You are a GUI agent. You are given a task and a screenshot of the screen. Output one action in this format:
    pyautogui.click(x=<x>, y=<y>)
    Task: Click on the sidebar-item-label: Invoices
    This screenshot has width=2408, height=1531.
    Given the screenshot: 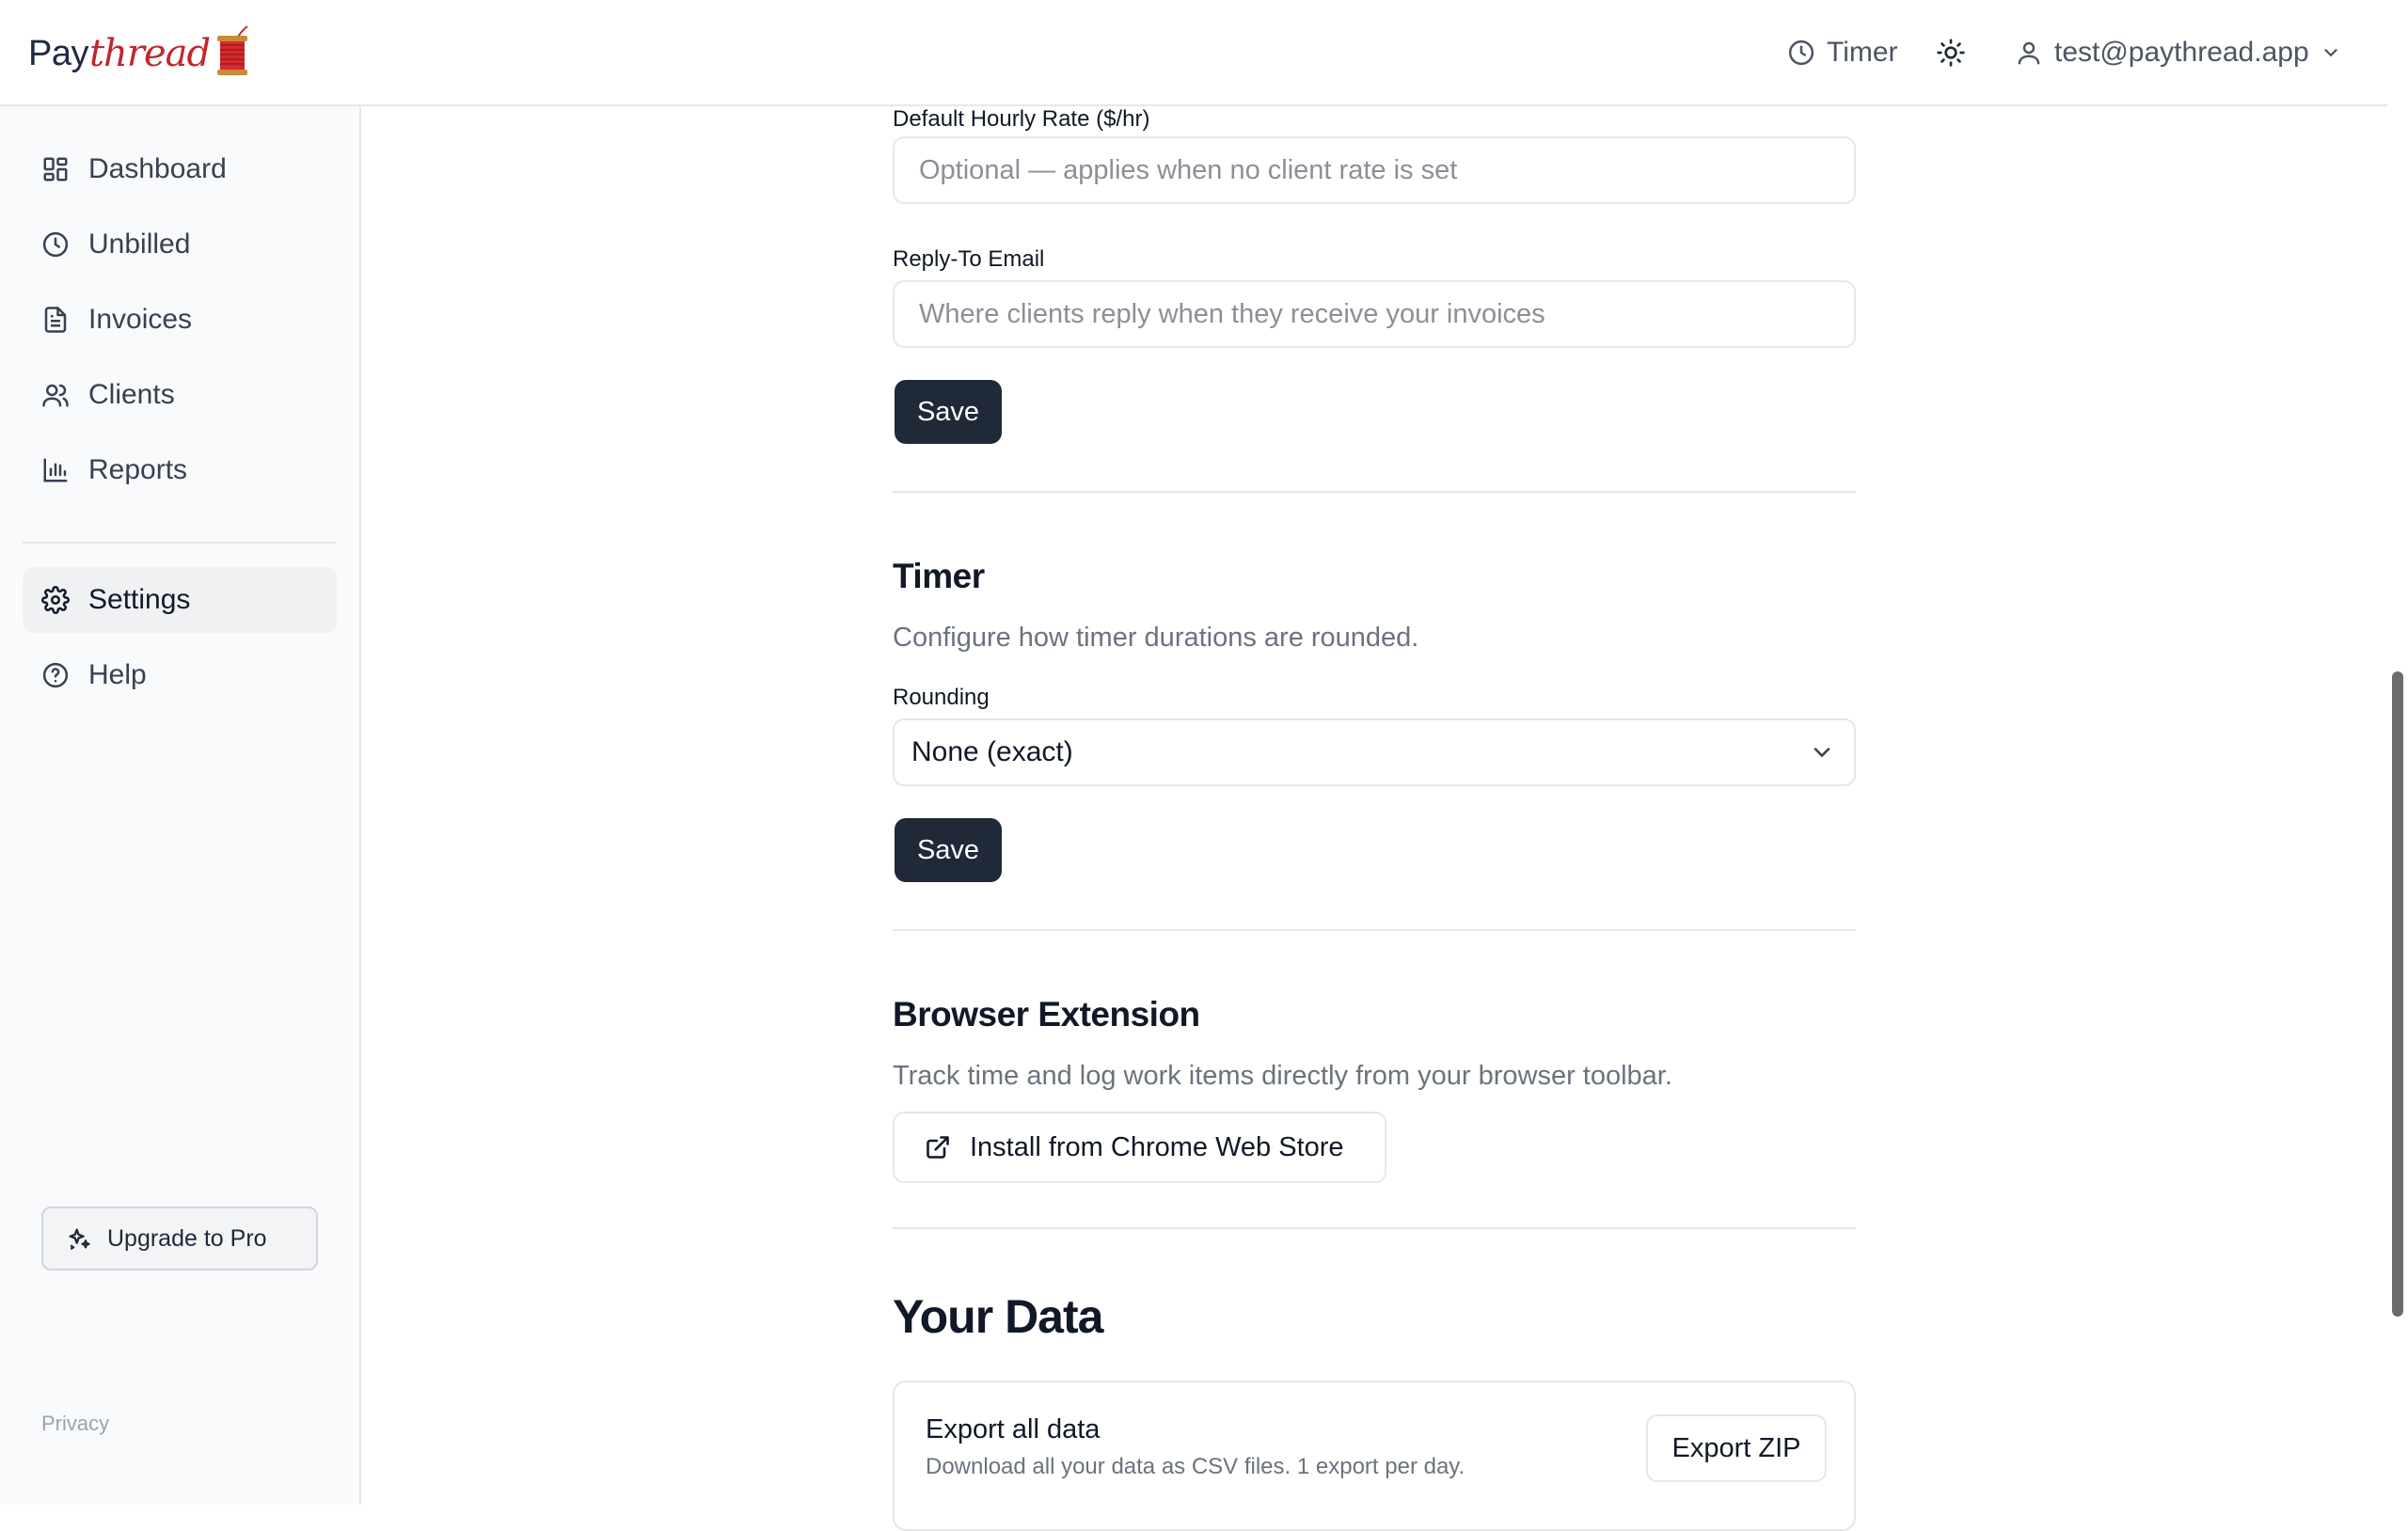 What is the action you would take?
    pyautogui.click(x=140, y=319)
    